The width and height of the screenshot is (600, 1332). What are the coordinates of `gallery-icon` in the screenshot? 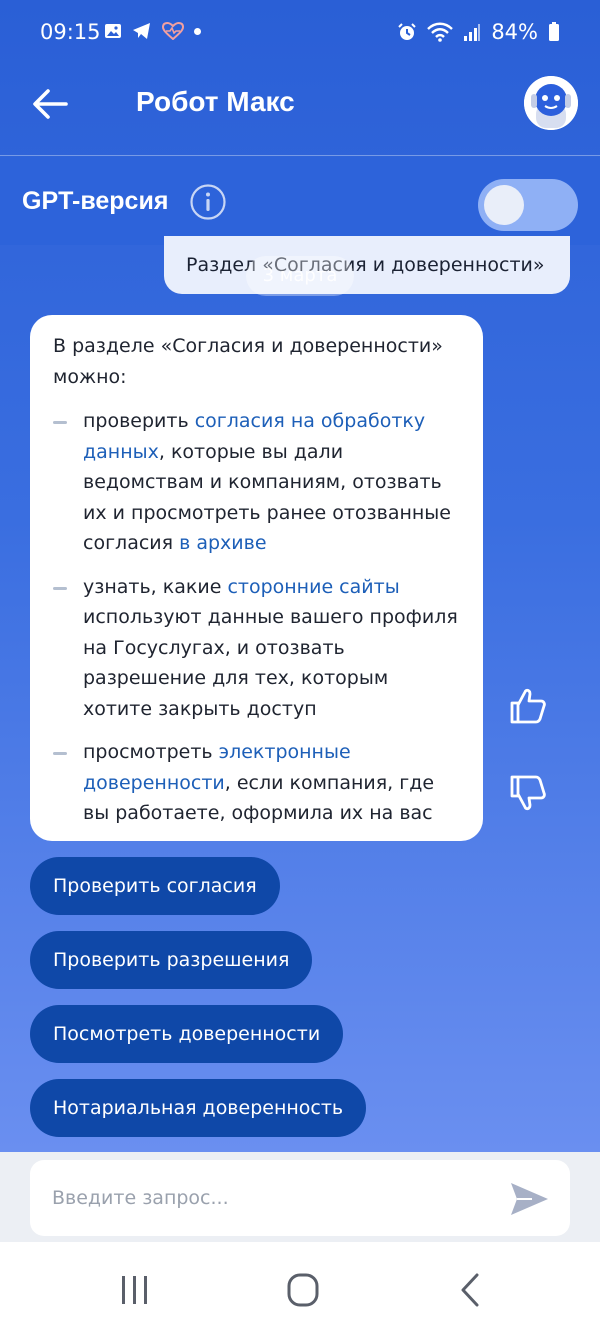 It's located at (113, 31).